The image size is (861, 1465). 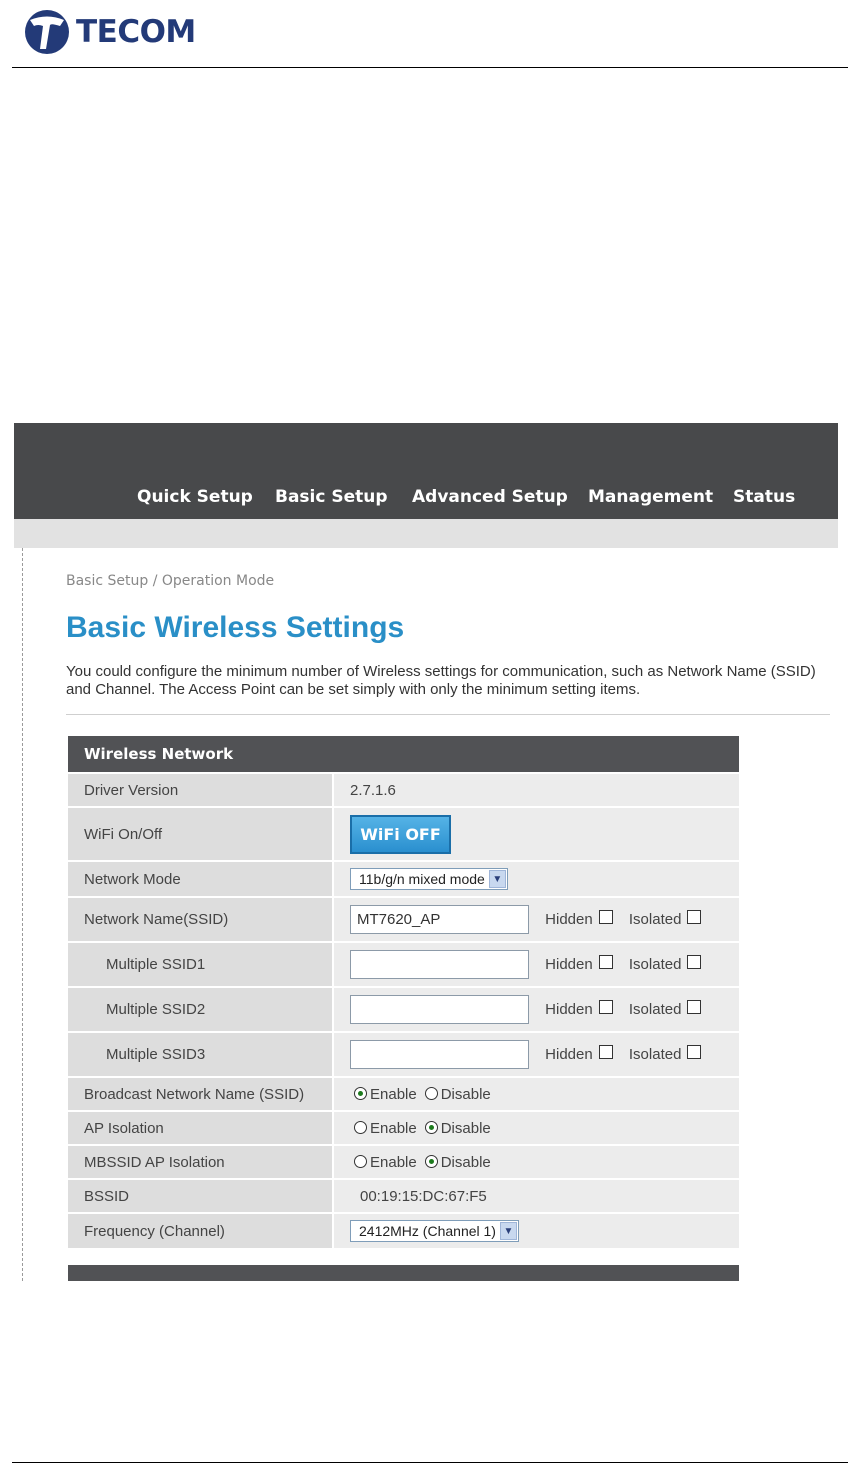 I want to click on mssid3-isolated-label: Isolated, so click(x=655, y=1054).